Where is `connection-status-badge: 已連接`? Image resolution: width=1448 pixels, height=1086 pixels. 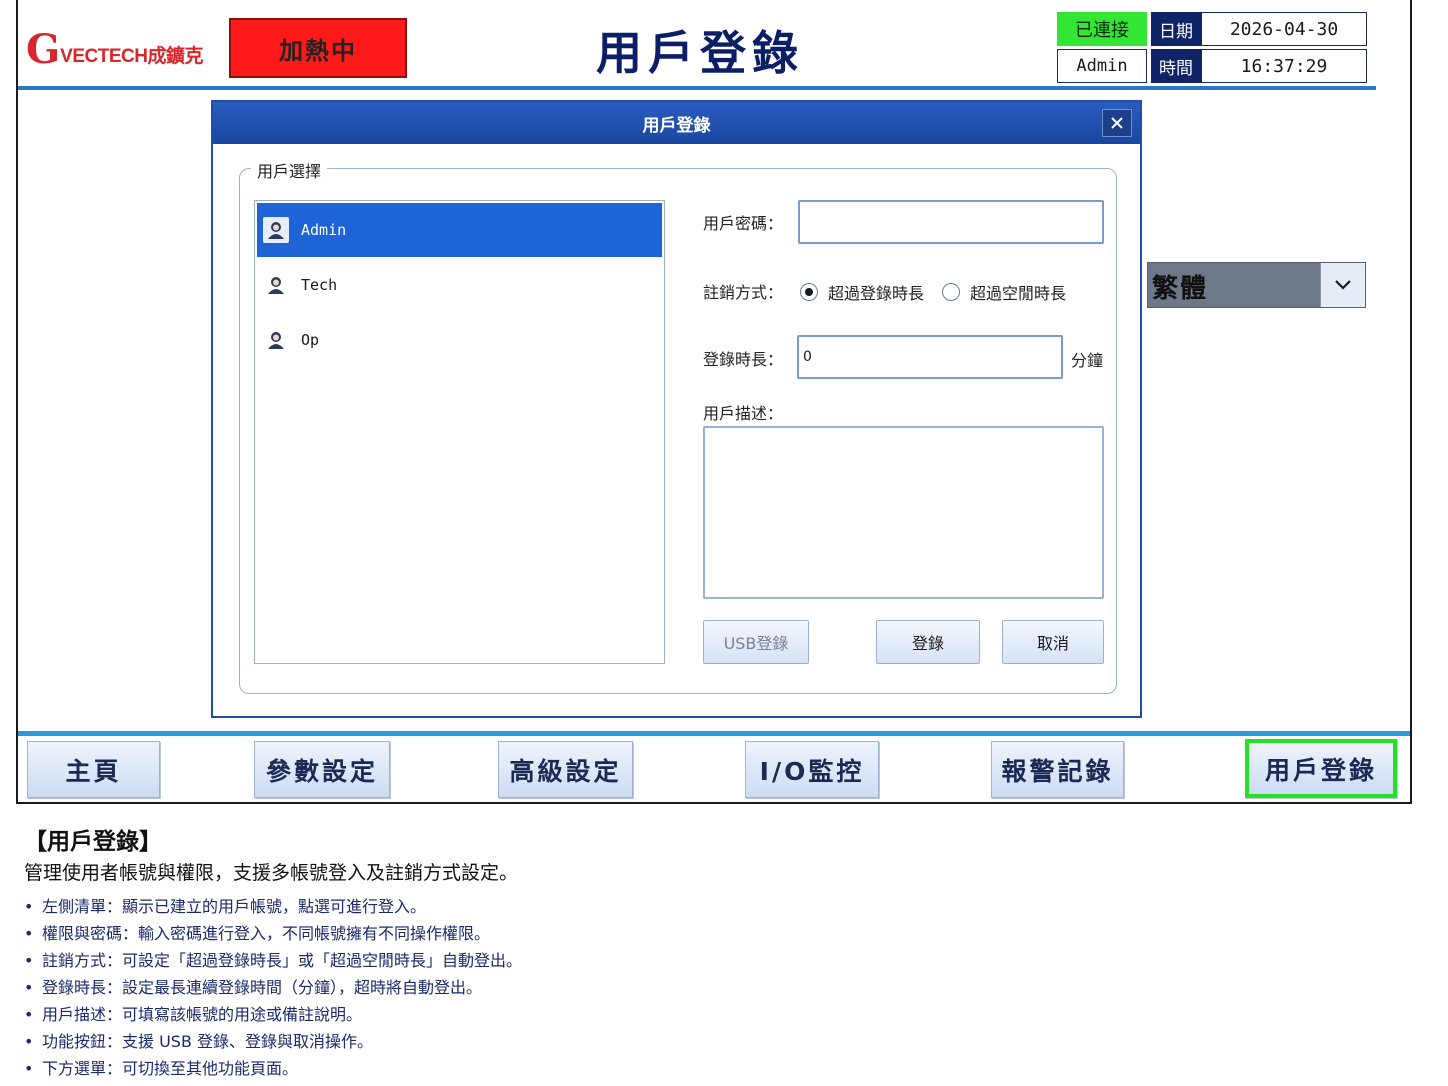 connection-status-badge: 已連接 is located at coordinates (1102, 29).